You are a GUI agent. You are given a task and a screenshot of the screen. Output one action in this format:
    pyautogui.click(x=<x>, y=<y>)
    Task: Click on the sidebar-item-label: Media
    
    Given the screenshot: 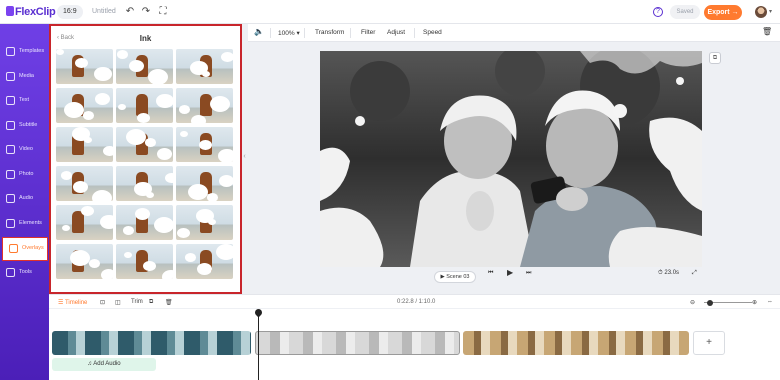 What is the action you would take?
    pyautogui.click(x=26, y=76)
    